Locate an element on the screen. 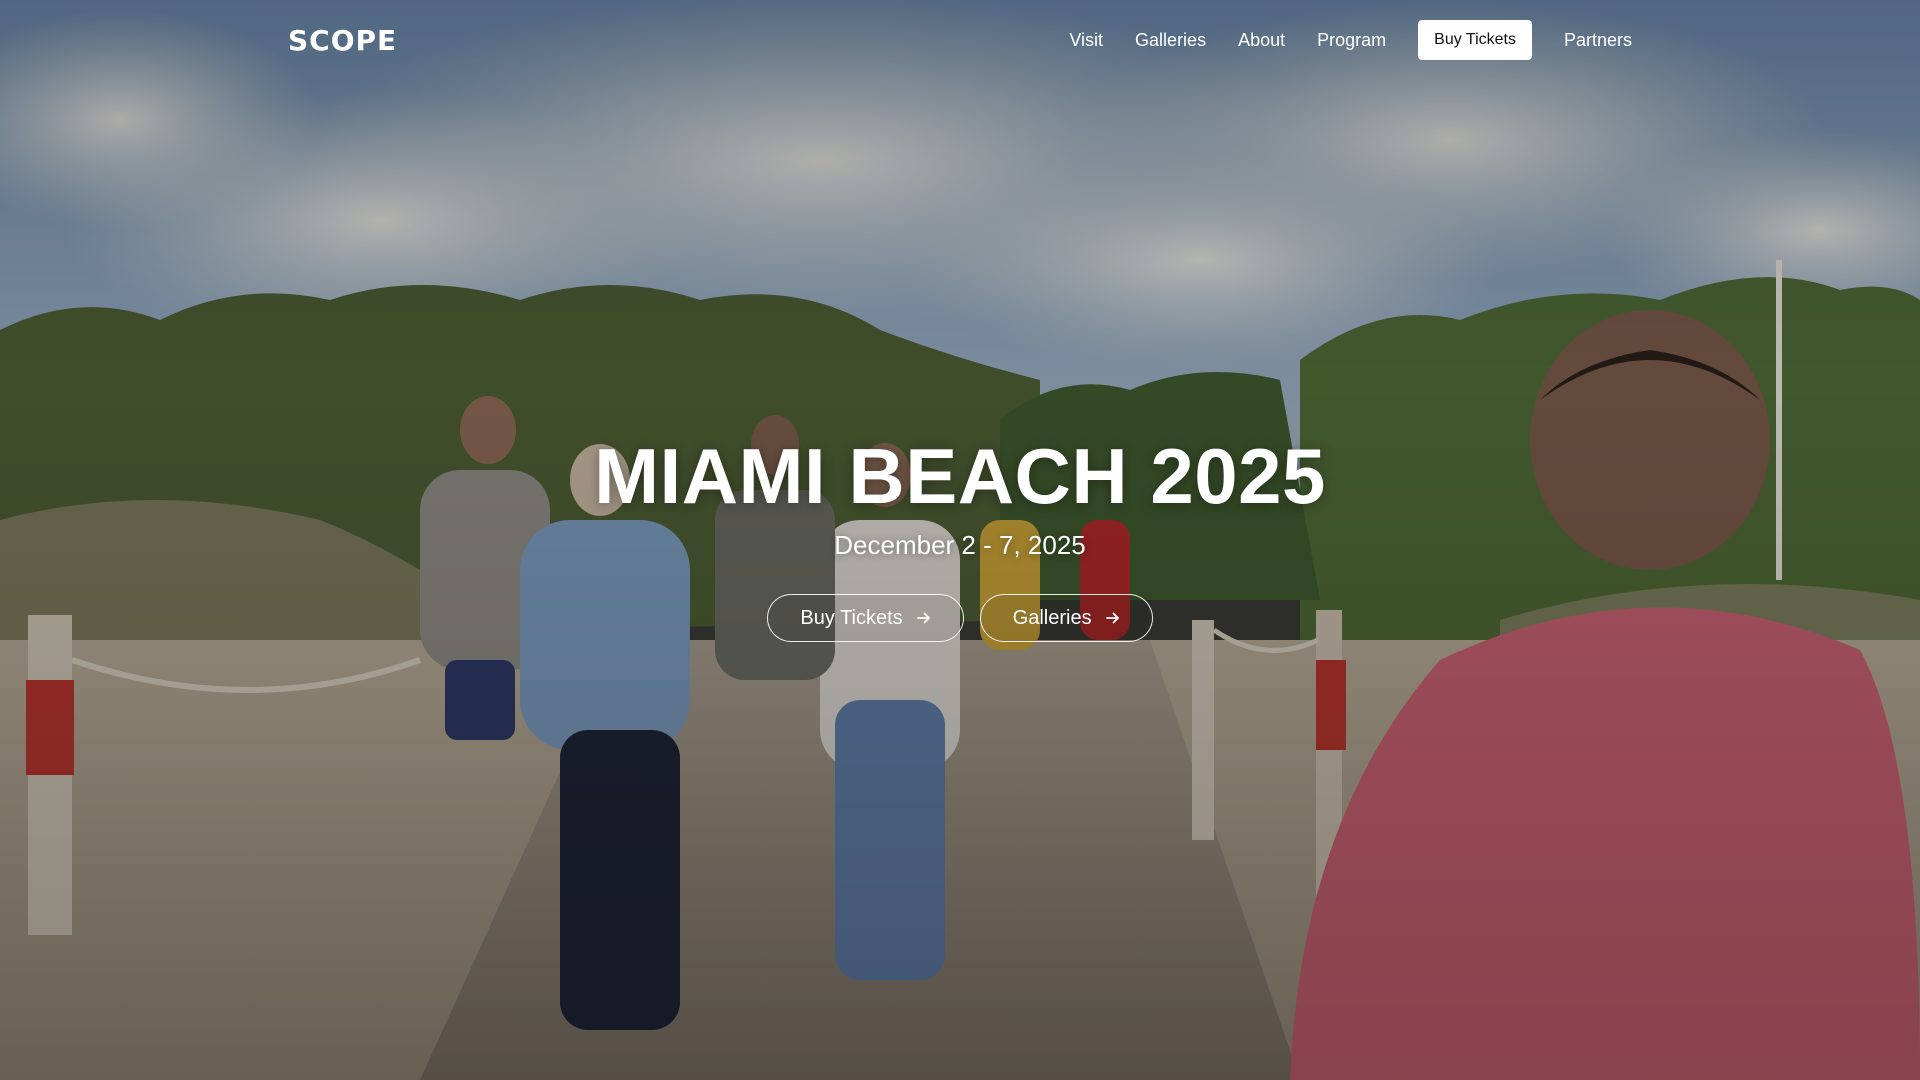  hero-buy-tickets-label: Buy Tickets is located at coordinates (851, 617).